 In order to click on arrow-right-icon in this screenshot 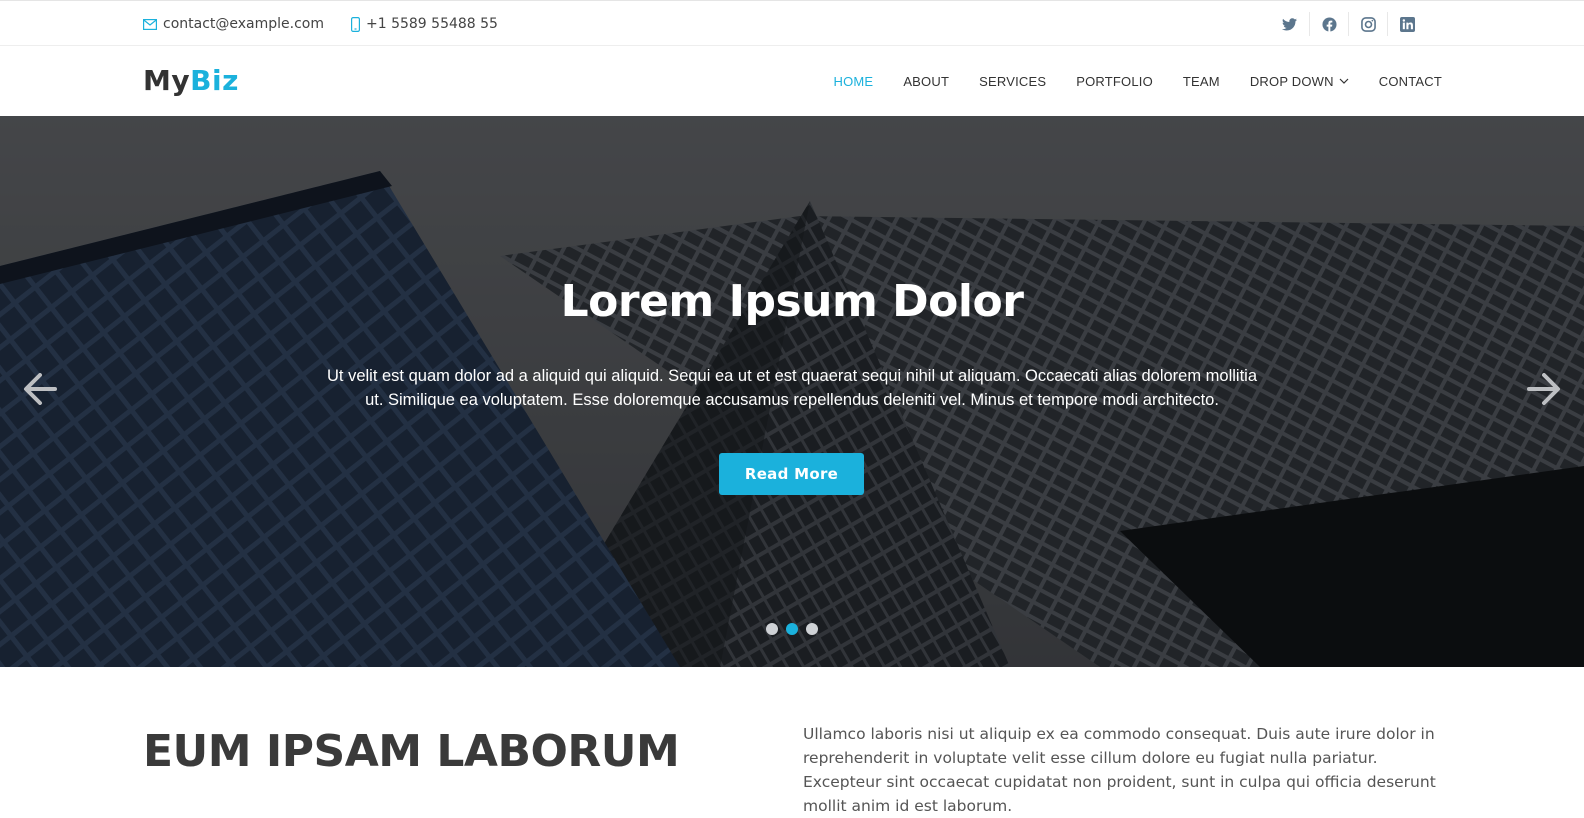, I will do `click(1543, 389)`.